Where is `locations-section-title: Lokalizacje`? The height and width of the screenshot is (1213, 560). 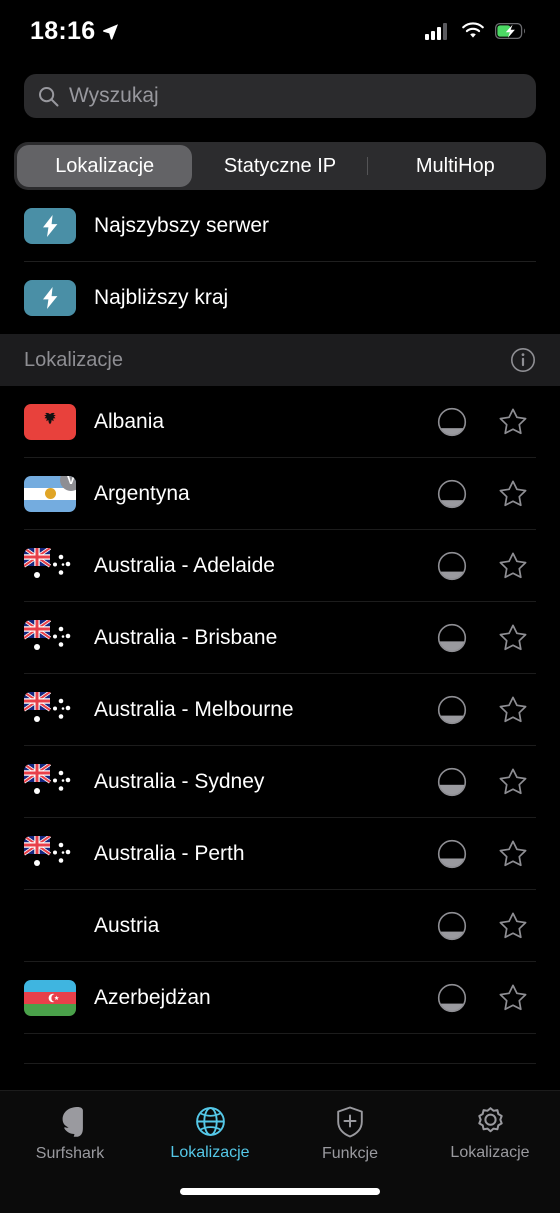
locations-section-title: Lokalizacje is located at coordinates (73, 359).